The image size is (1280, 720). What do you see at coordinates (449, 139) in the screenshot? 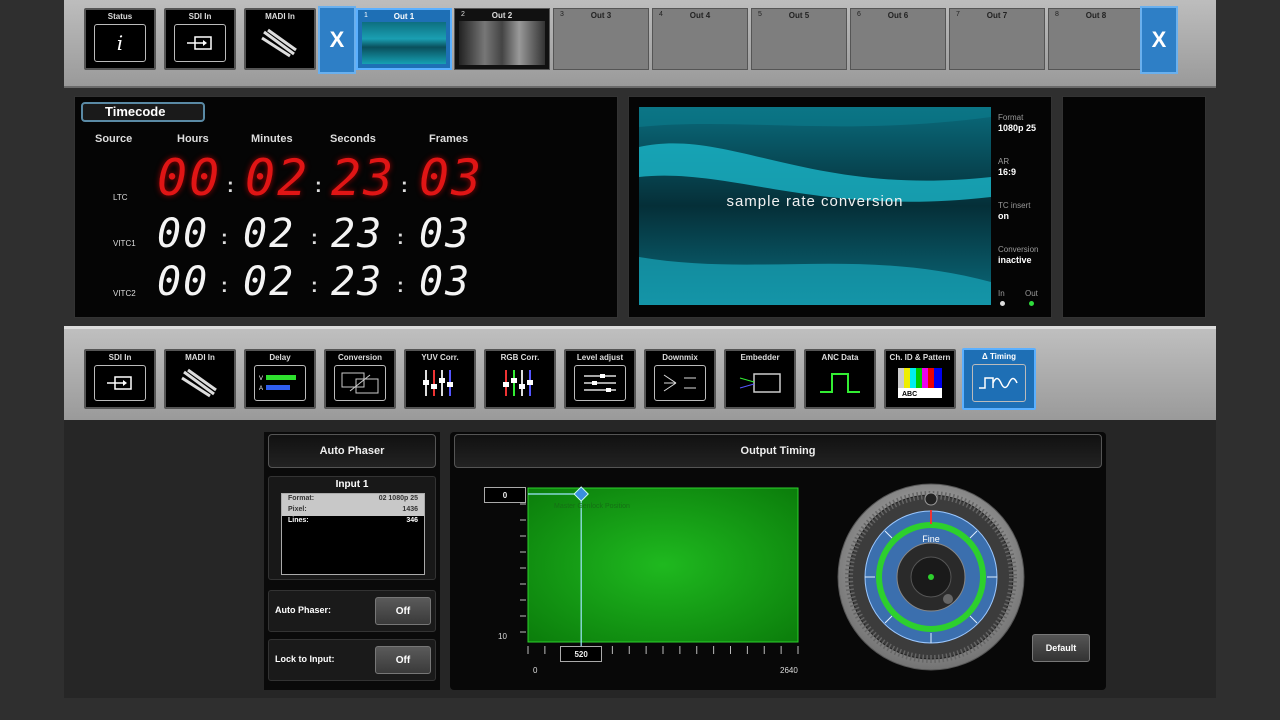
I see `frames-header: Frames` at bounding box center [449, 139].